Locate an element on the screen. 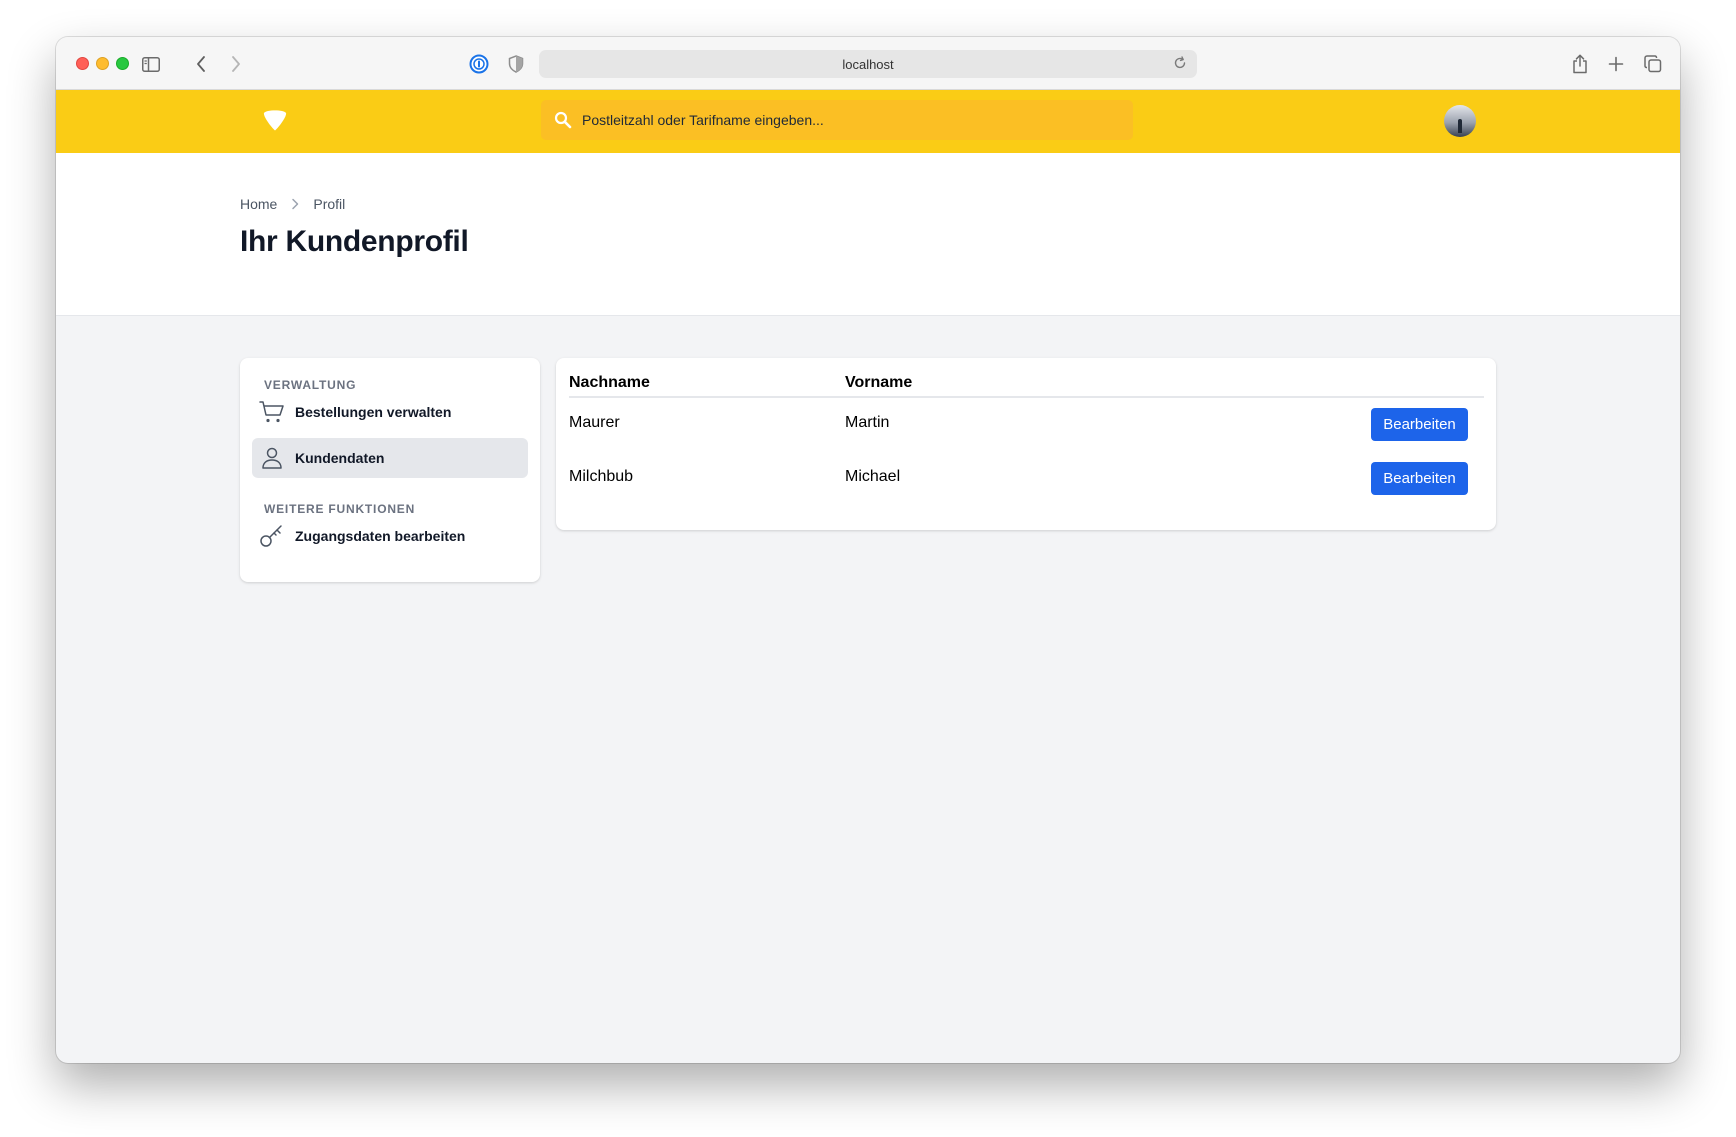 The image size is (1736, 1137). app-header is located at coordinates (868, 121).